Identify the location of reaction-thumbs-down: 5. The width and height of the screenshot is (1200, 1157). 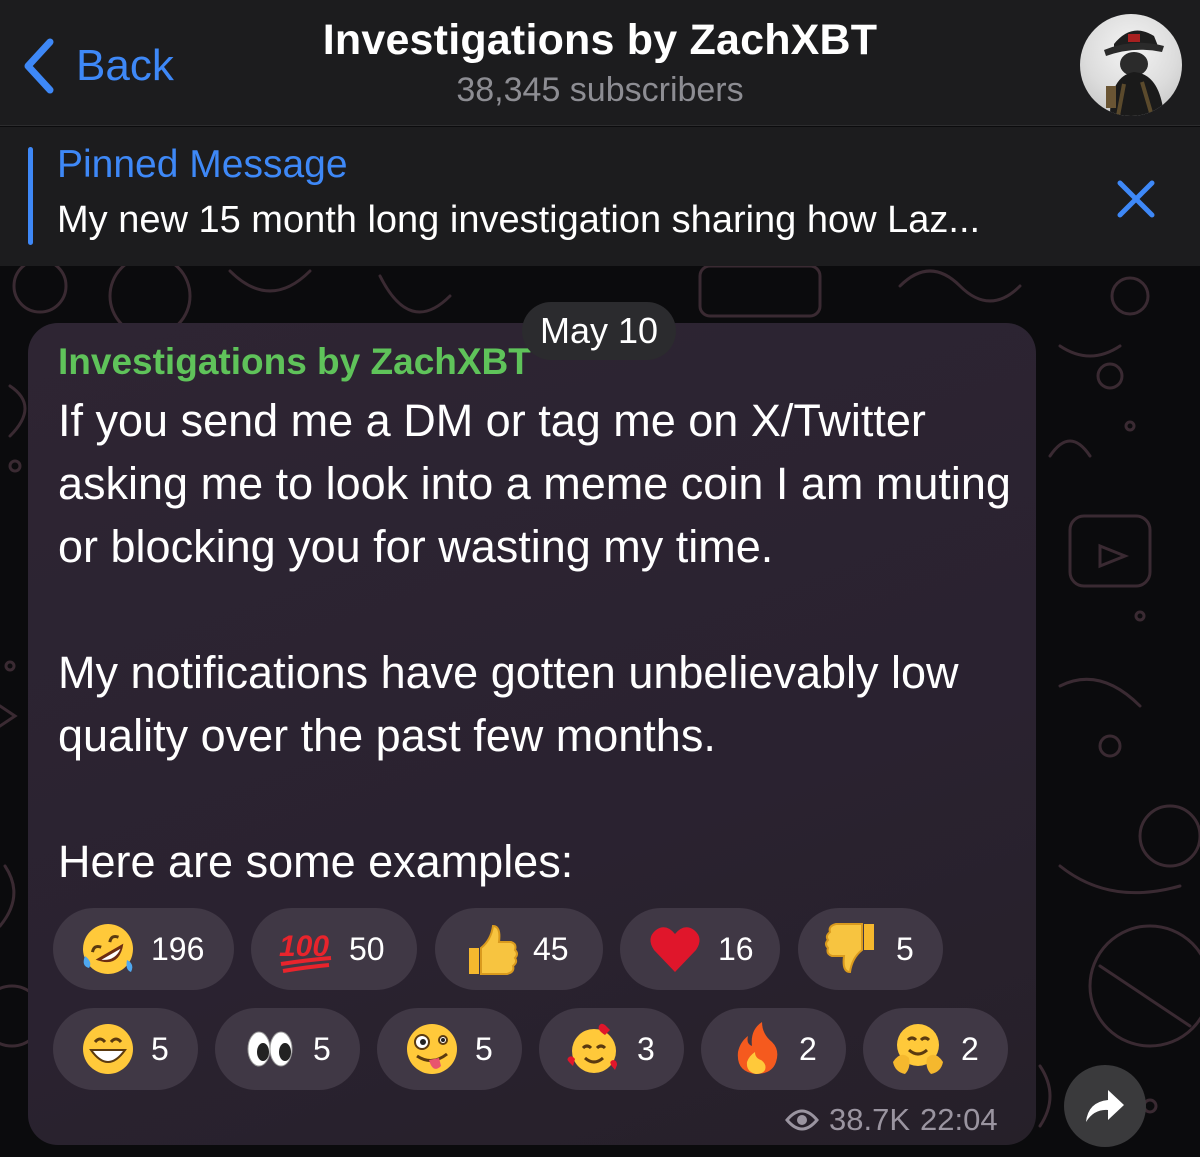
(870, 949).